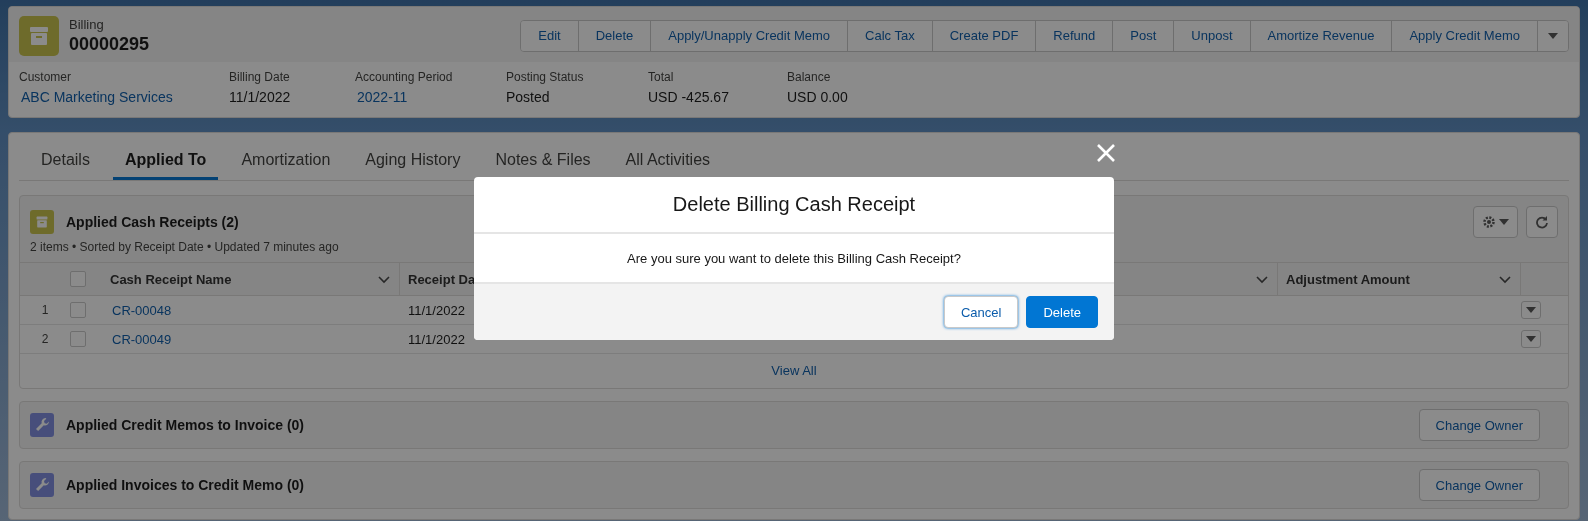  What do you see at coordinates (87, 24) in the screenshot?
I see `object-label: Billing` at bounding box center [87, 24].